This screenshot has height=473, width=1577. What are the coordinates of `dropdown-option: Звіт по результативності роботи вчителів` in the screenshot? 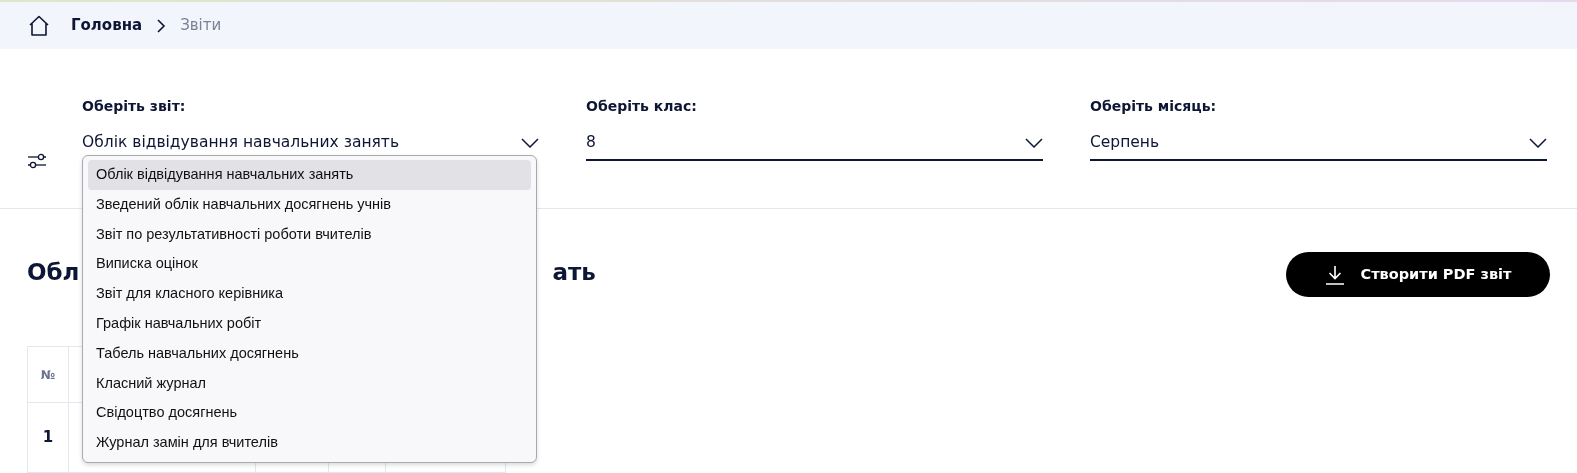 It's located at (309, 234).